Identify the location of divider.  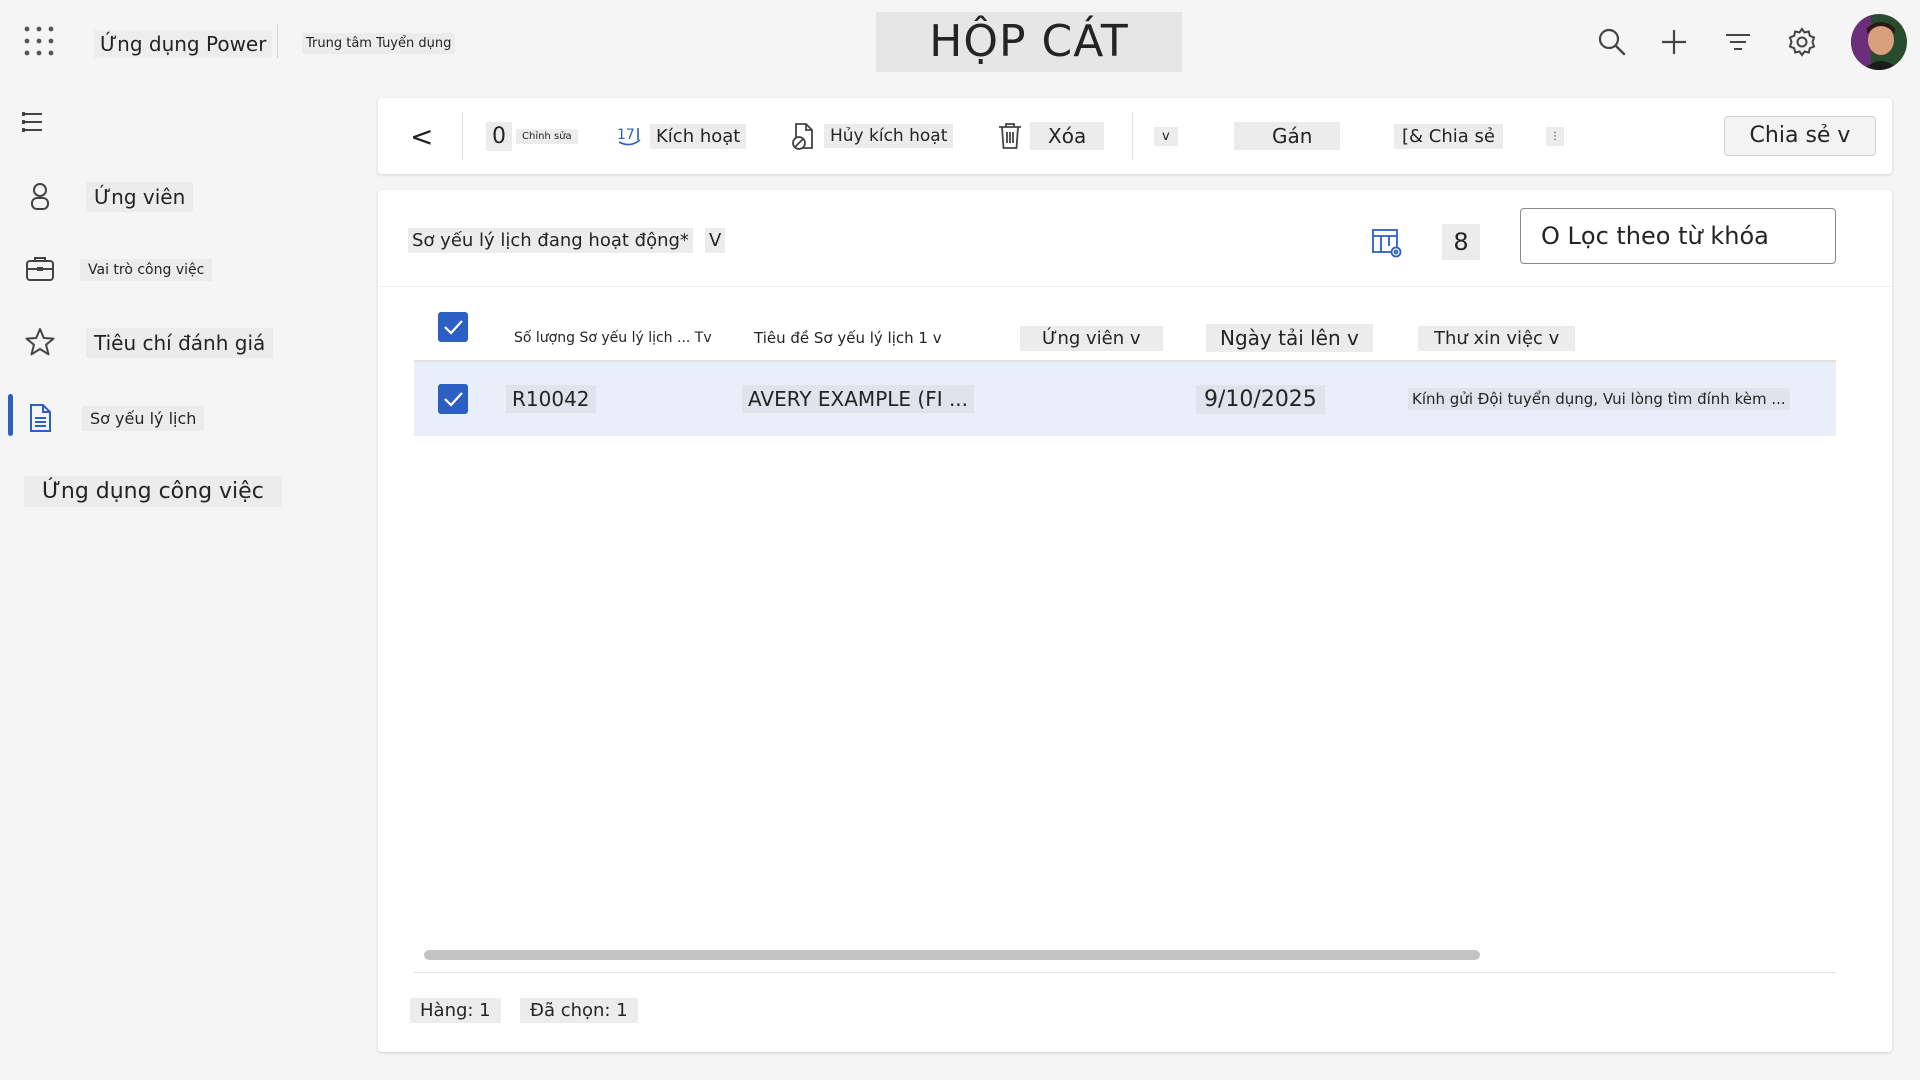
(1135, 286).